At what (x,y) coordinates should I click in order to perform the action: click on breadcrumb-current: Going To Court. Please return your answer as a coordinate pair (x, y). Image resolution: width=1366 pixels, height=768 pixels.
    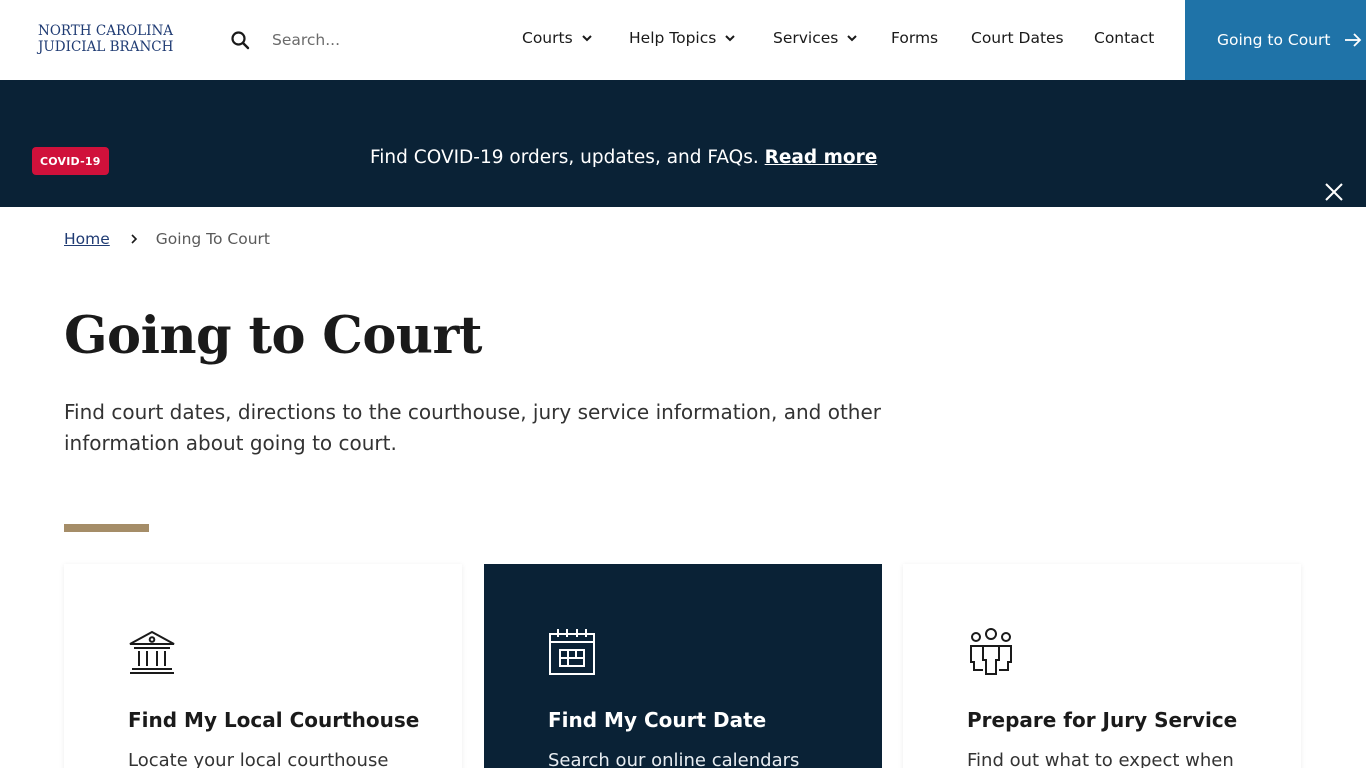
    Looking at the image, I should click on (212, 239).